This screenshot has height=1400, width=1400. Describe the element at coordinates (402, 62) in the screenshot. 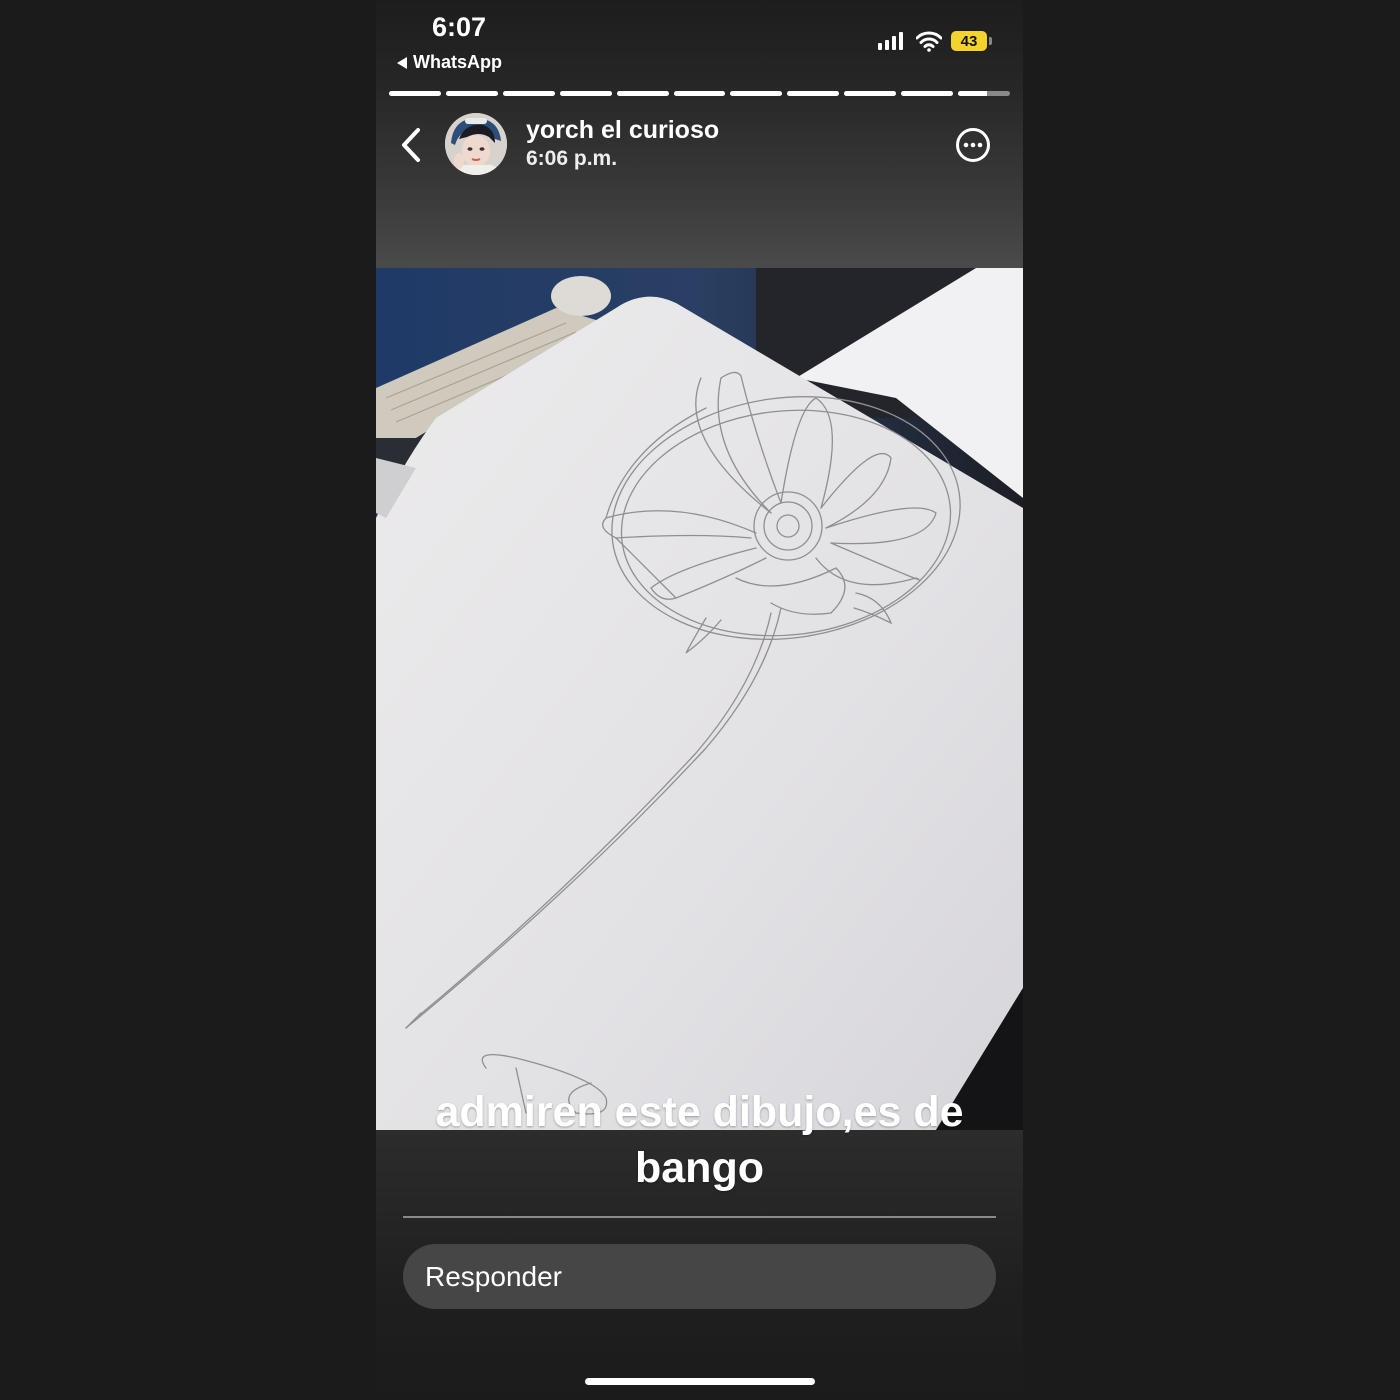

I see `back-triangle-icon` at that location.